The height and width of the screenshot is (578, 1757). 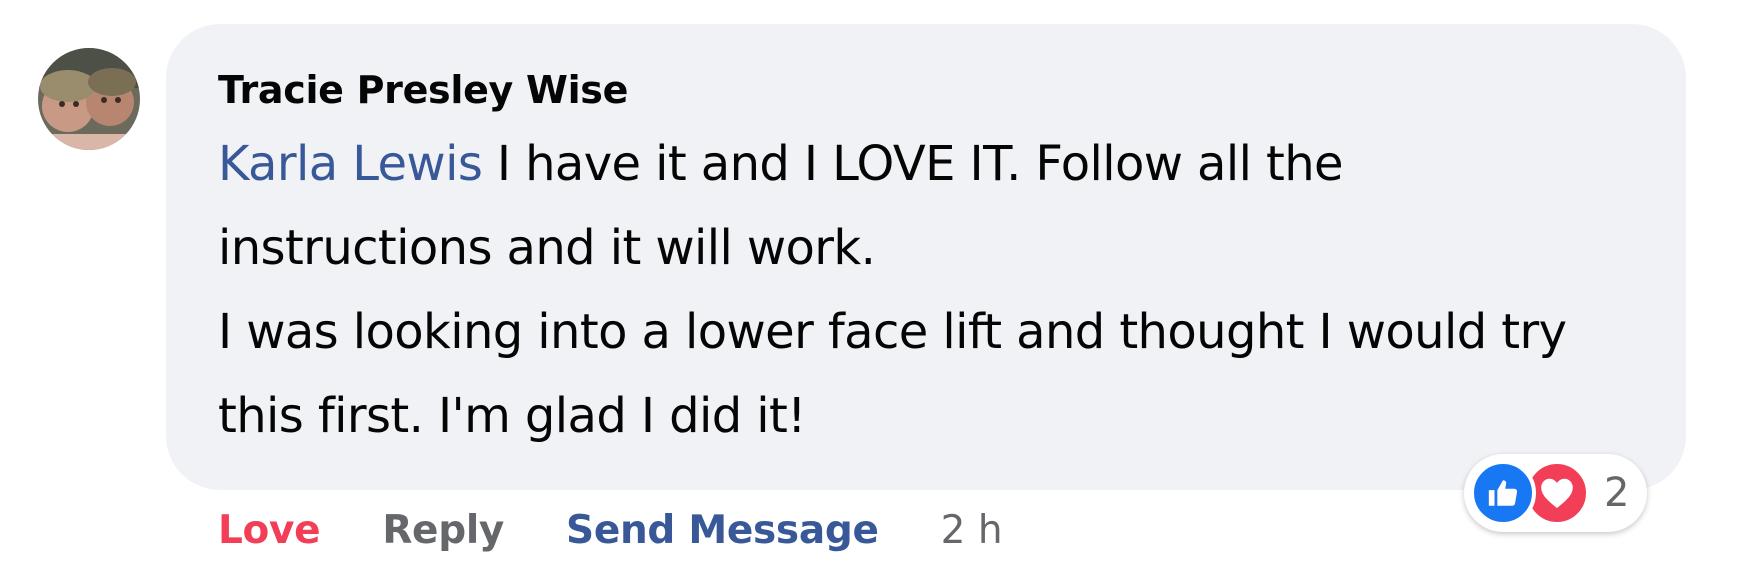 I want to click on comment-actions: Love Reply Send Message 2 h, so click(x=610, y=530).